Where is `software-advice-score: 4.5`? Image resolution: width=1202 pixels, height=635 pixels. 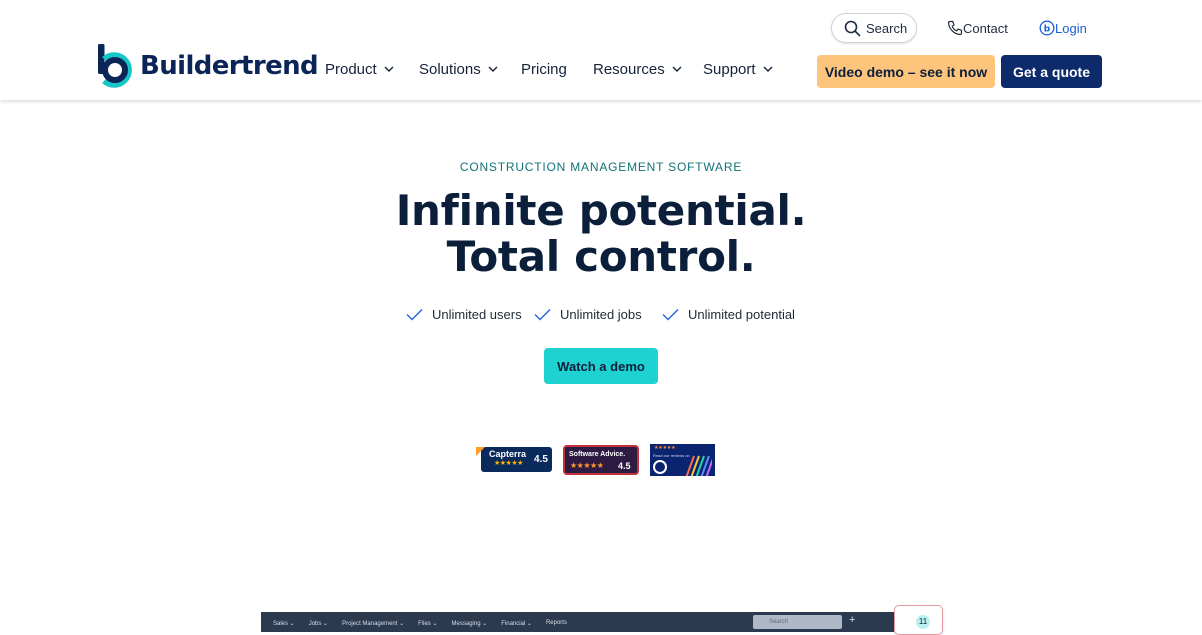 software-advice-score: 4.5 is located at coordinates (624, 466).